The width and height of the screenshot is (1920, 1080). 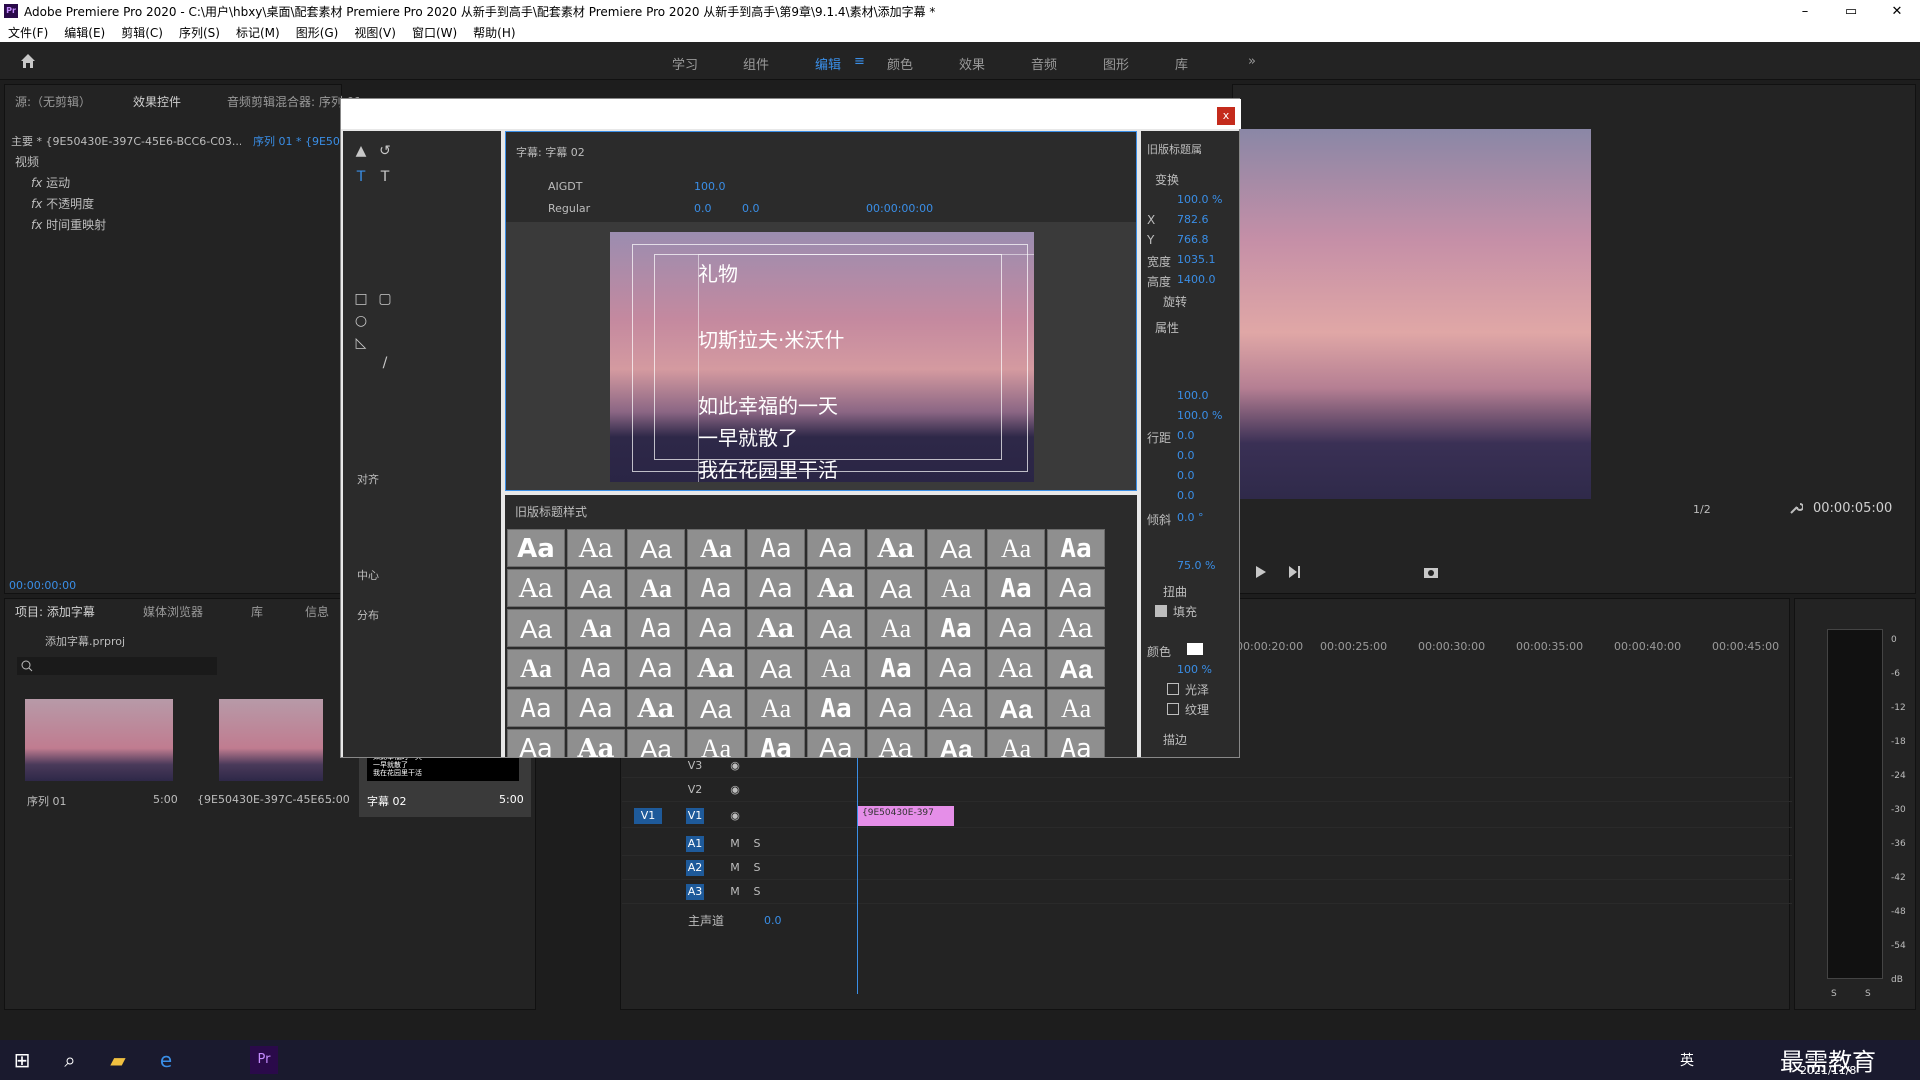 What do you see at coordinates (859, 61) in the screenshot?
I see `workspace-menu-icon: ≡` at bounding box center [859, 61].